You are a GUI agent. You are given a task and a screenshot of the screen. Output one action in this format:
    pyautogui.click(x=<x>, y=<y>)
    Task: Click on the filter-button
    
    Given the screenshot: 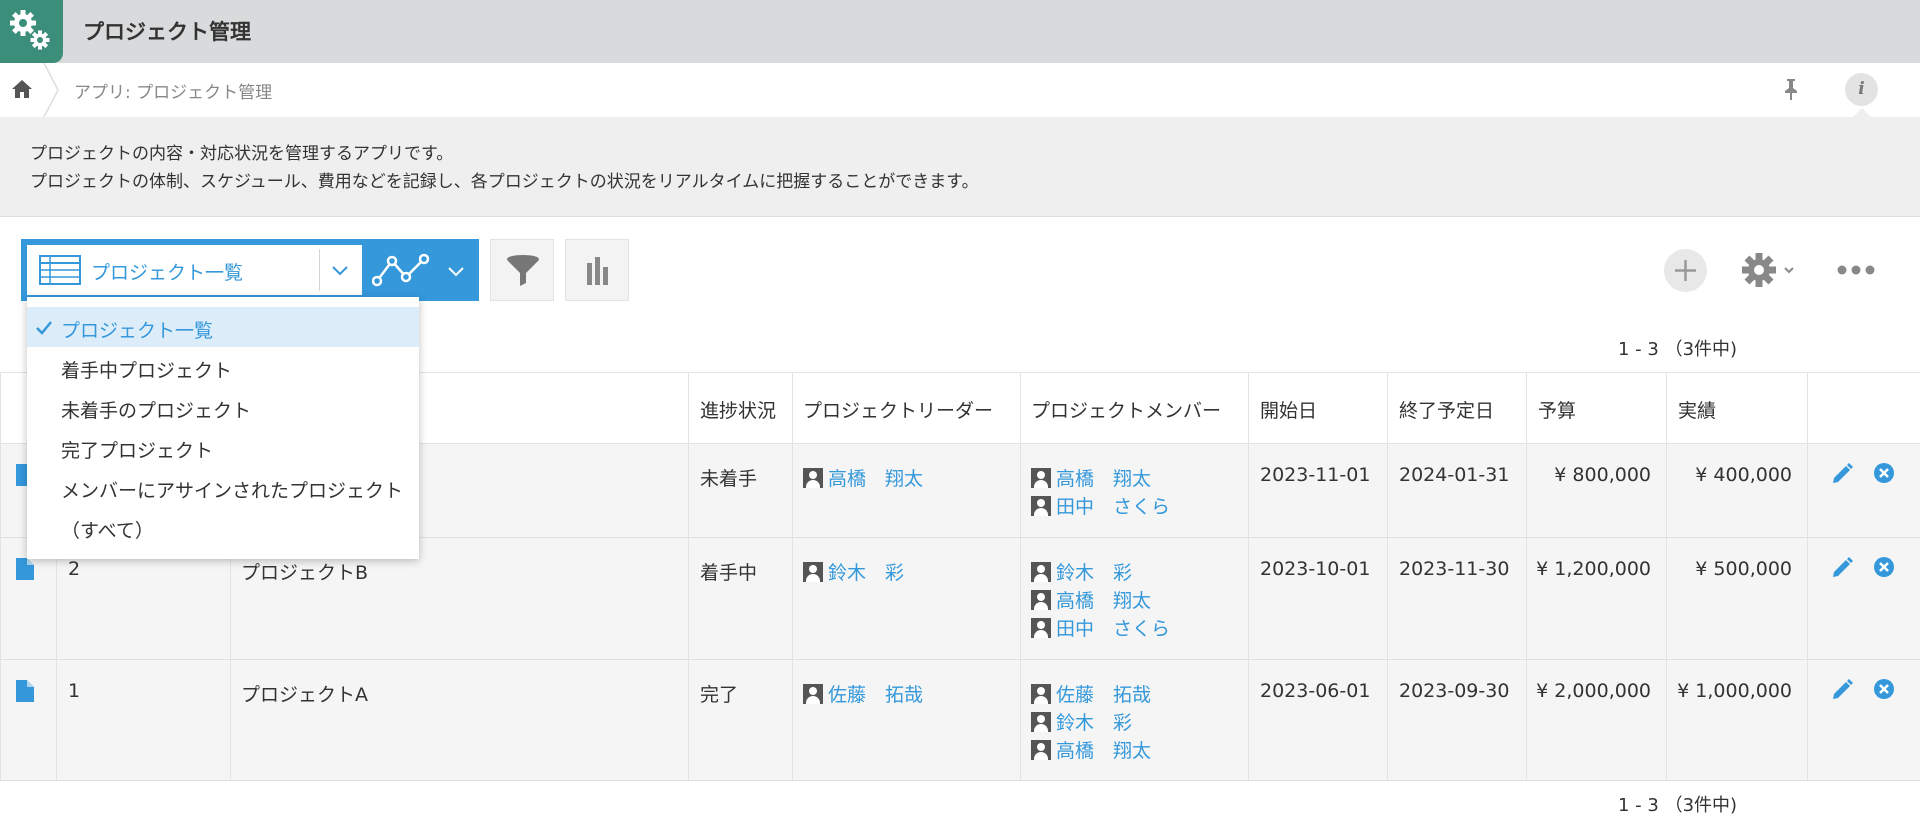 What is the action you would take?
    pyautogui.click(x=522, y=270)
    